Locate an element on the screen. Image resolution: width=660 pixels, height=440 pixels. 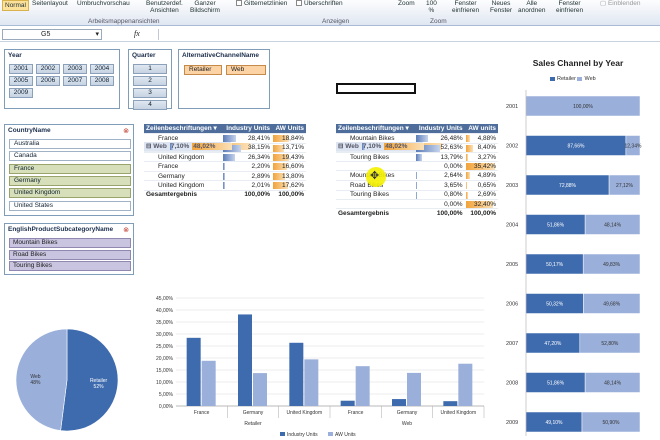
slicer-year-item: 2006 is located at coordinates (48, 81).